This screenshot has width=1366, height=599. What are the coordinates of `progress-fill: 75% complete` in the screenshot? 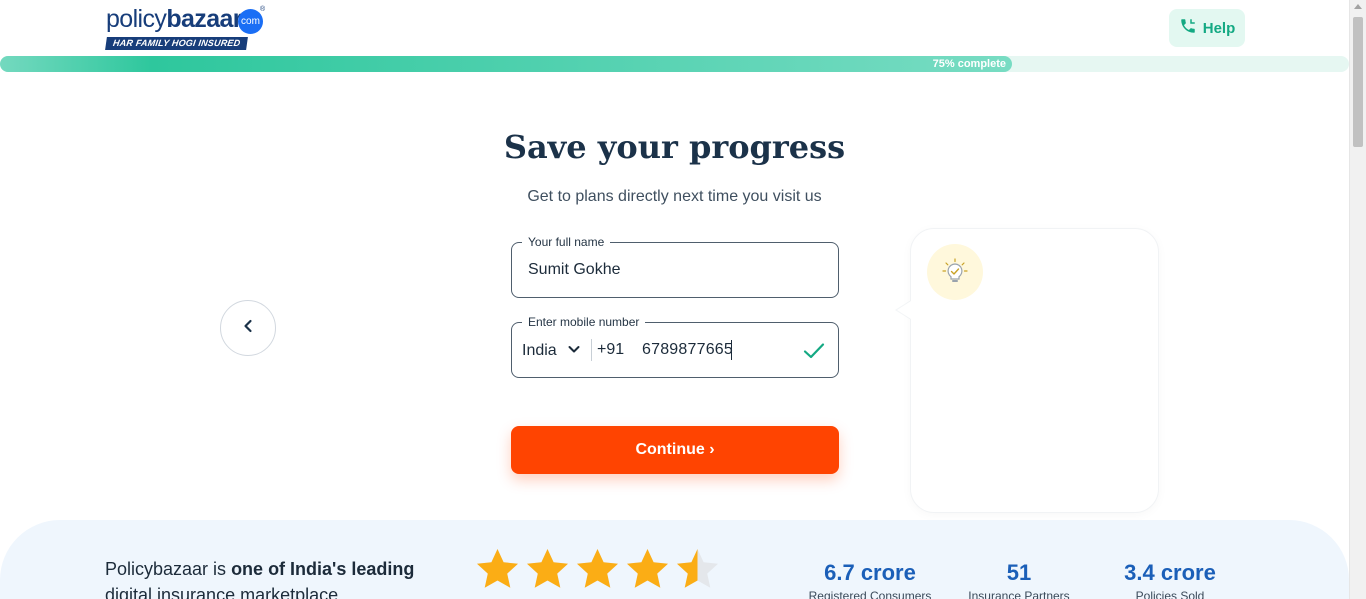 It's located at (506, 64).